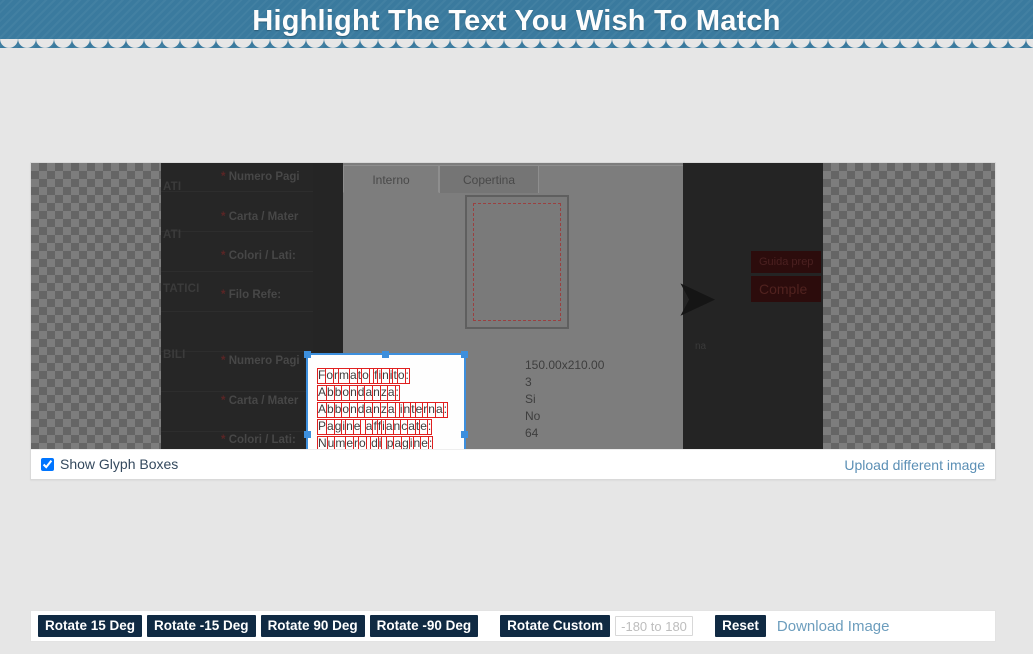 Image resolution: width=1033 pixels, height=654 pixels. Describe the element at coordinates (181, 289) in the screenshot. I see `embedded-heading-3: TATICI` at that location.